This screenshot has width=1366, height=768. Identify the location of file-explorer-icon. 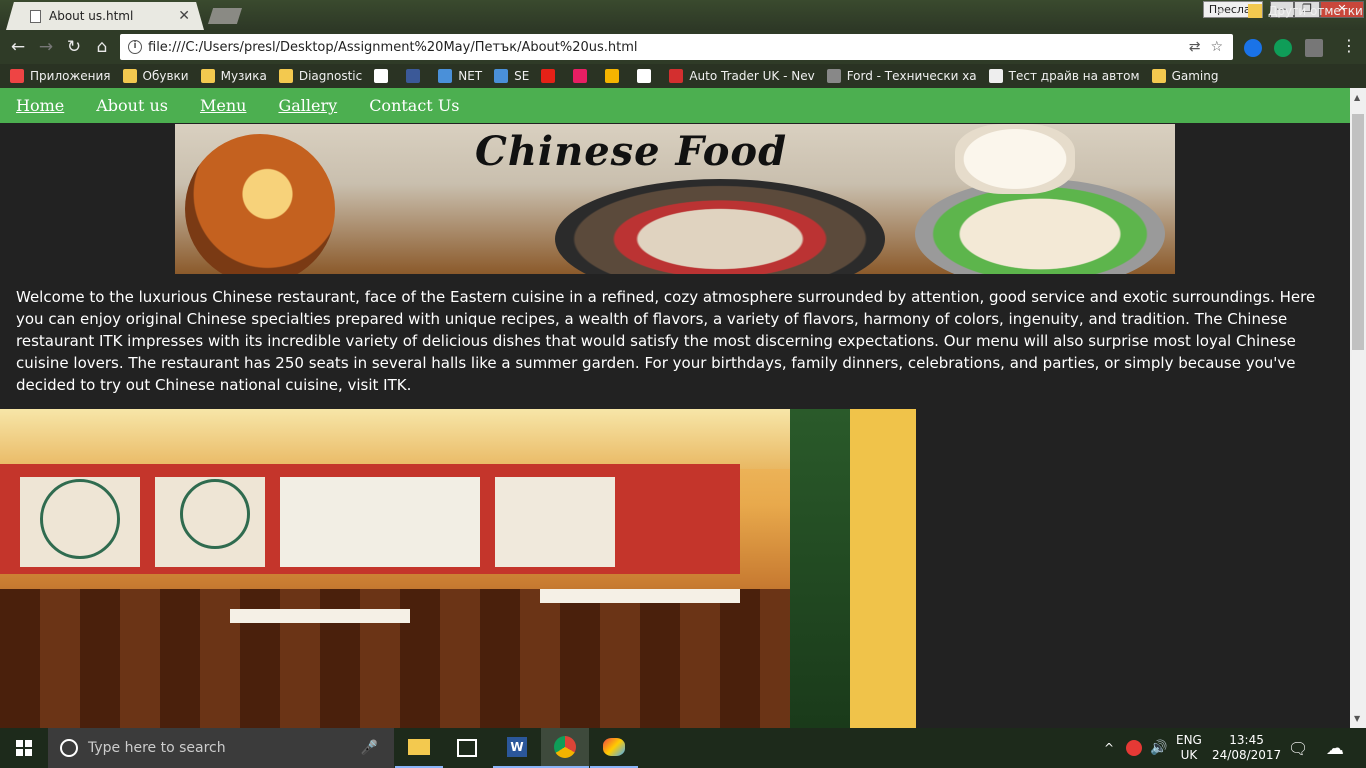
(419, 747).